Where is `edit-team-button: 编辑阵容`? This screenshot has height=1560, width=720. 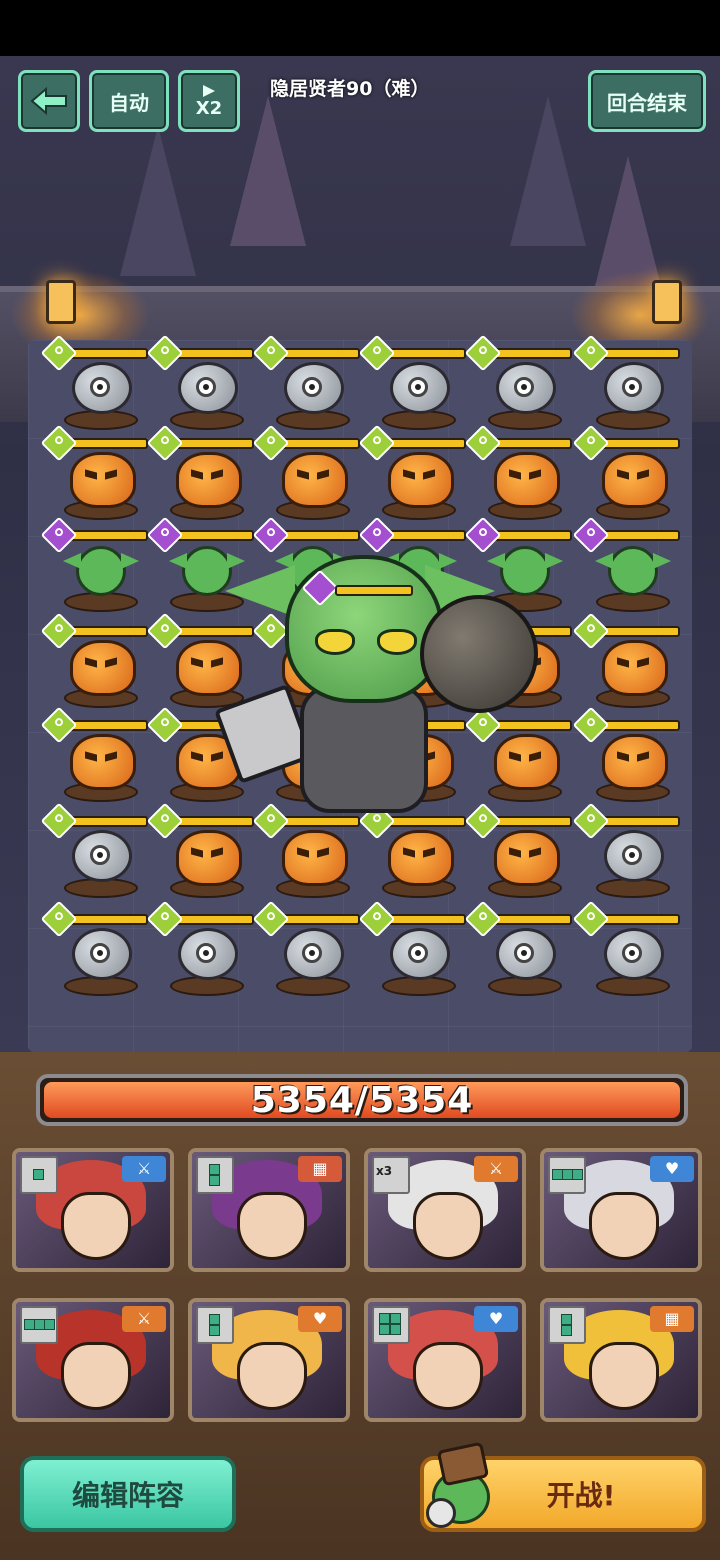 edit-team-button: 编辑阵容 is located at coordinates (128, 1494).